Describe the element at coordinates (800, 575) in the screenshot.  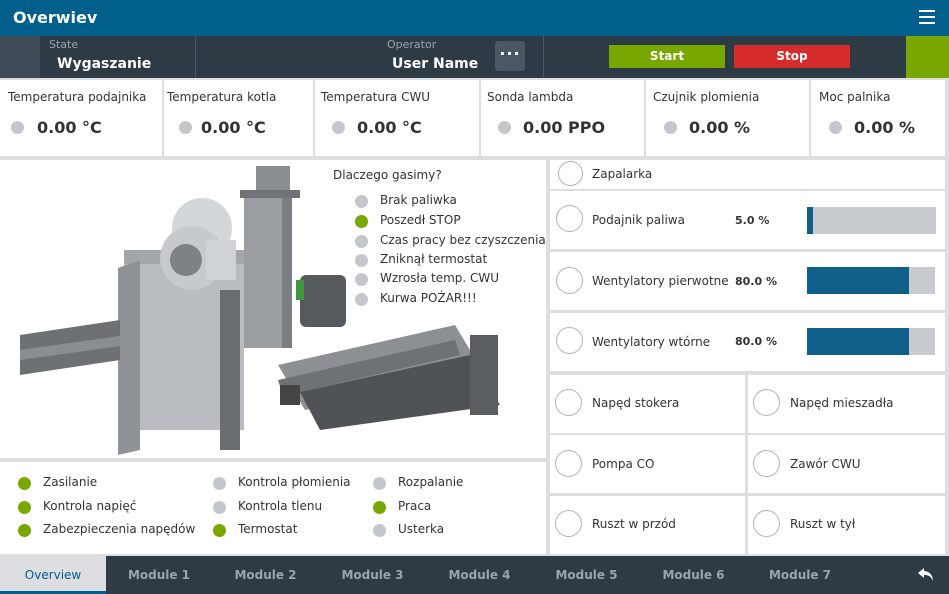
I see `tab-module-7: Module 7` at that location.